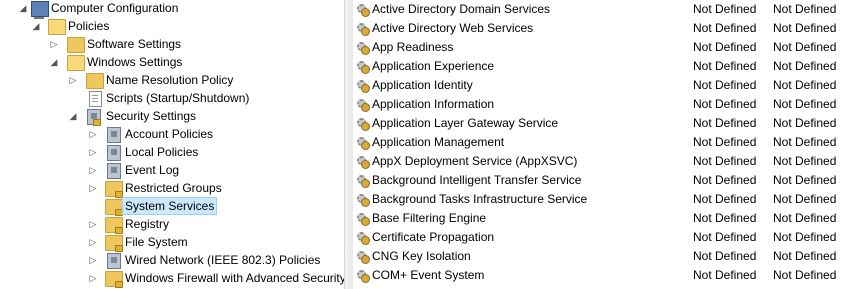 The height and width of the screenshot is (289, 861). I want to click on tree-node-label: Scripts (Startup/Shutdown), so click(178, 98).